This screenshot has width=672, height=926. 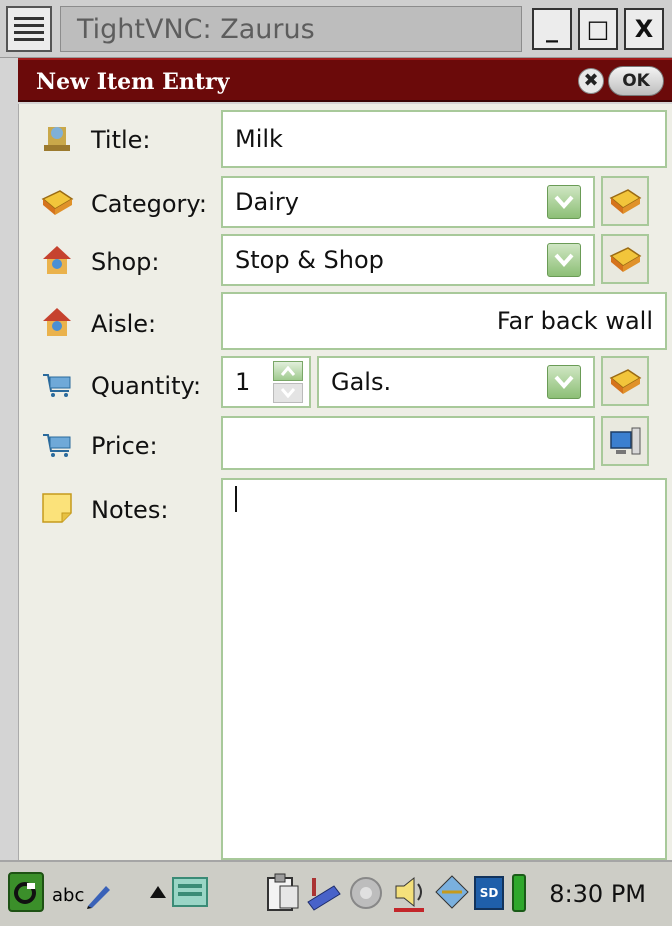 What do you see at coordinates (57, 138) in the screenshot?
I see `grocery-icon` at bounding box center [57, 138].